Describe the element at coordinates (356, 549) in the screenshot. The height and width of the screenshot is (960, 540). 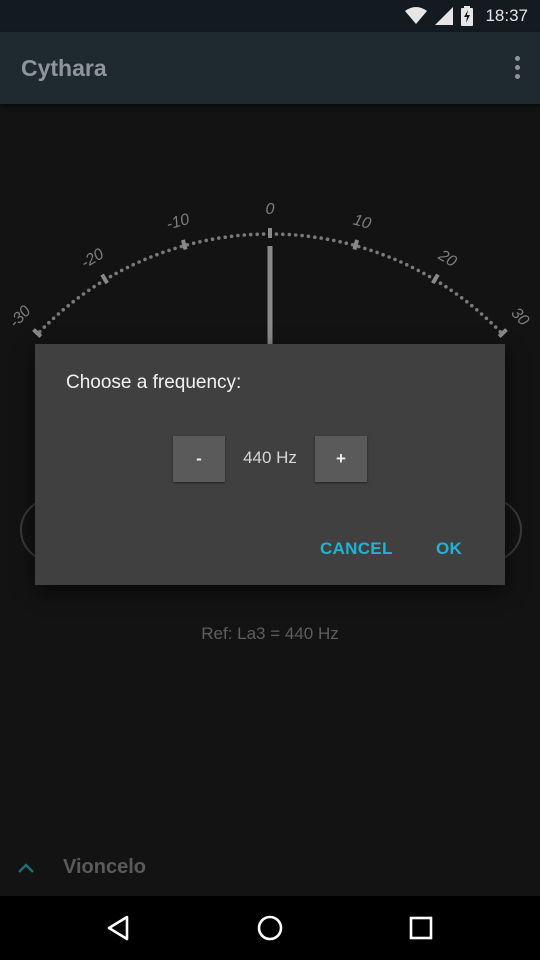
I see `cancel-button: CANCEL` at that location.